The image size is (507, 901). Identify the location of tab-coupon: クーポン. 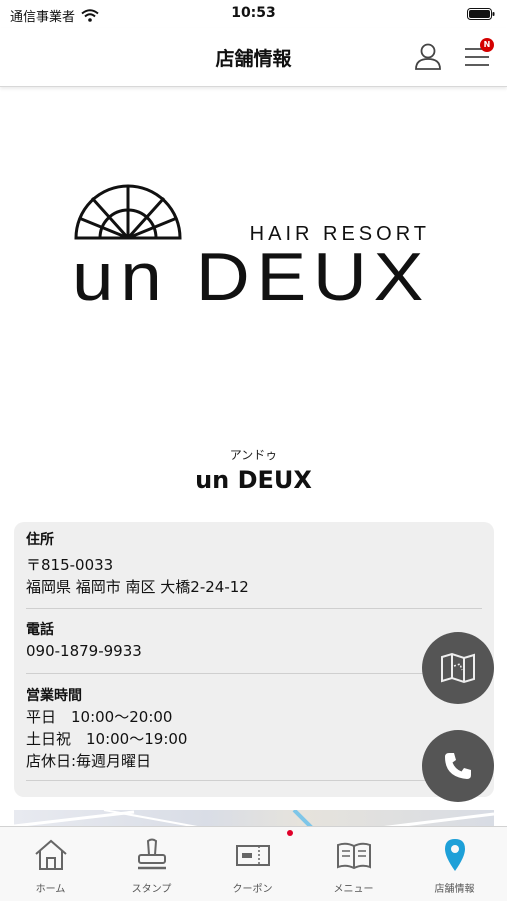
(252, 864).